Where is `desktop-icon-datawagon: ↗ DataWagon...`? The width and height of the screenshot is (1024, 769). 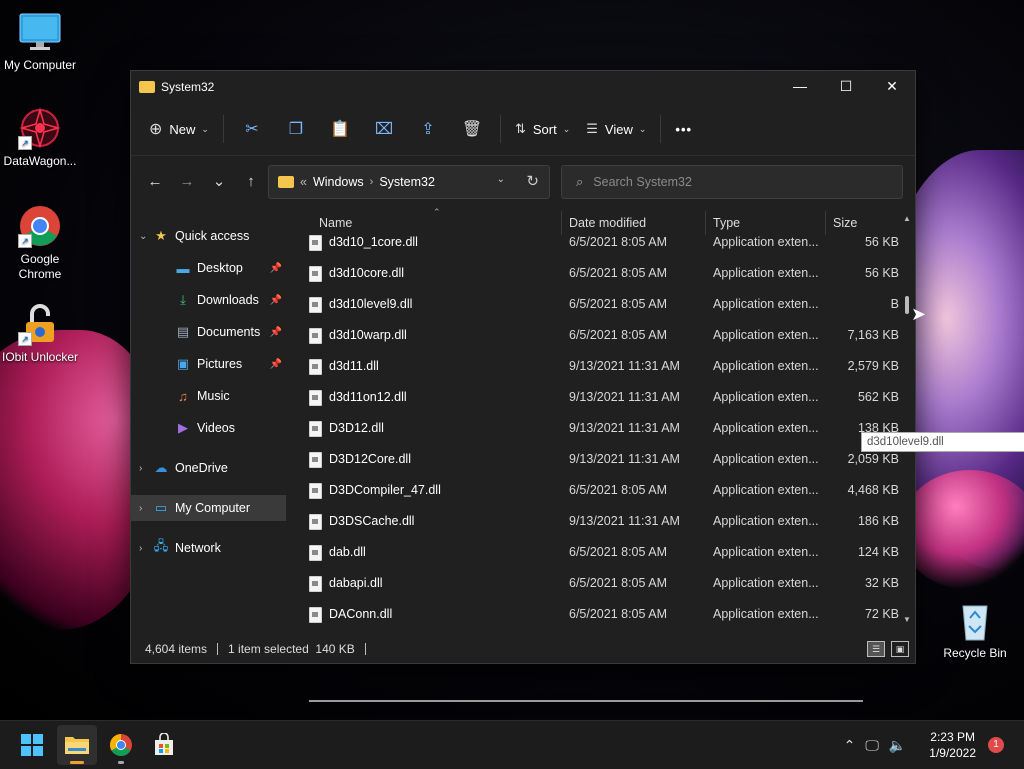 desktop-icon-datawagon: ↗ DataWagon... is located at coordinates (40, 137).